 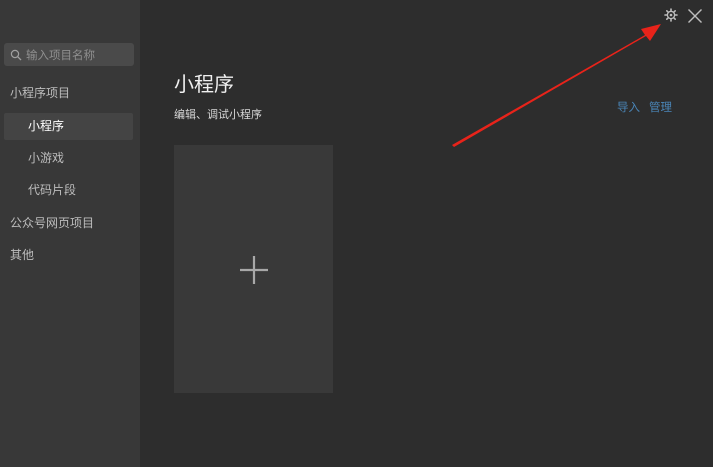 I want to click on search-input, so click(x=76, y=54).